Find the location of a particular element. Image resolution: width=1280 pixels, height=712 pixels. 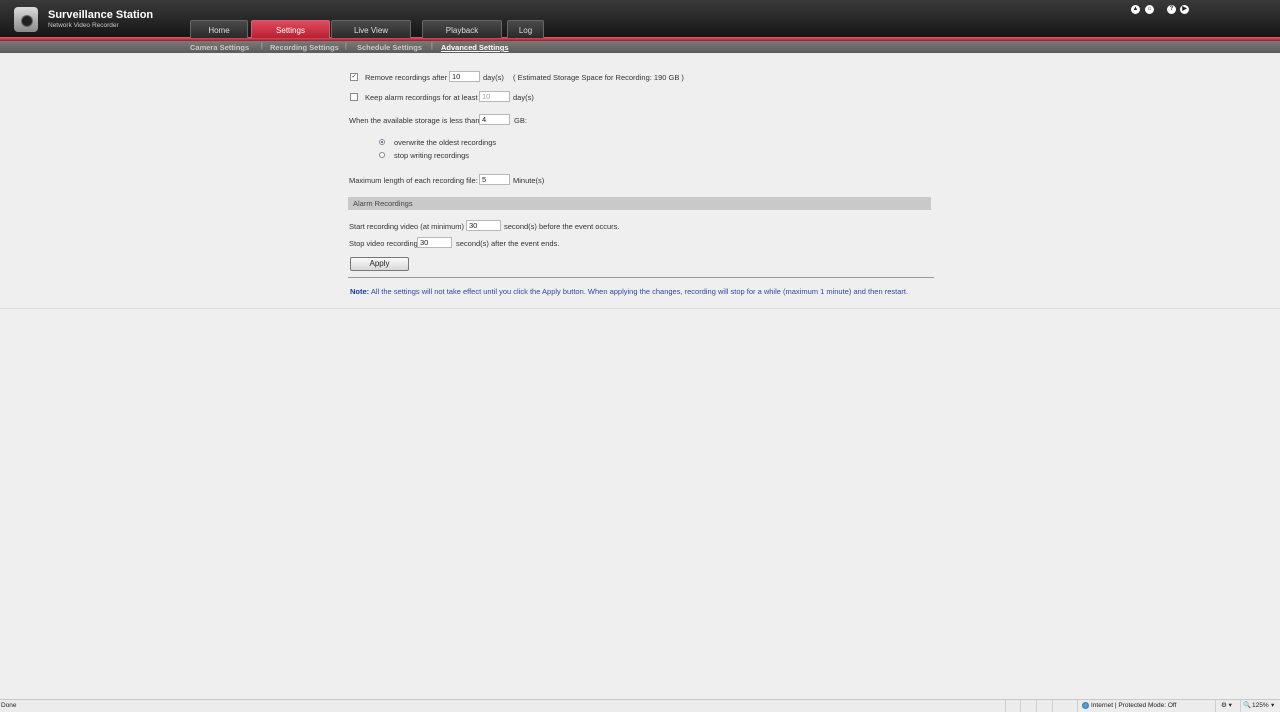

start-seconds-input: 30 is located at coordinates (483, 225).